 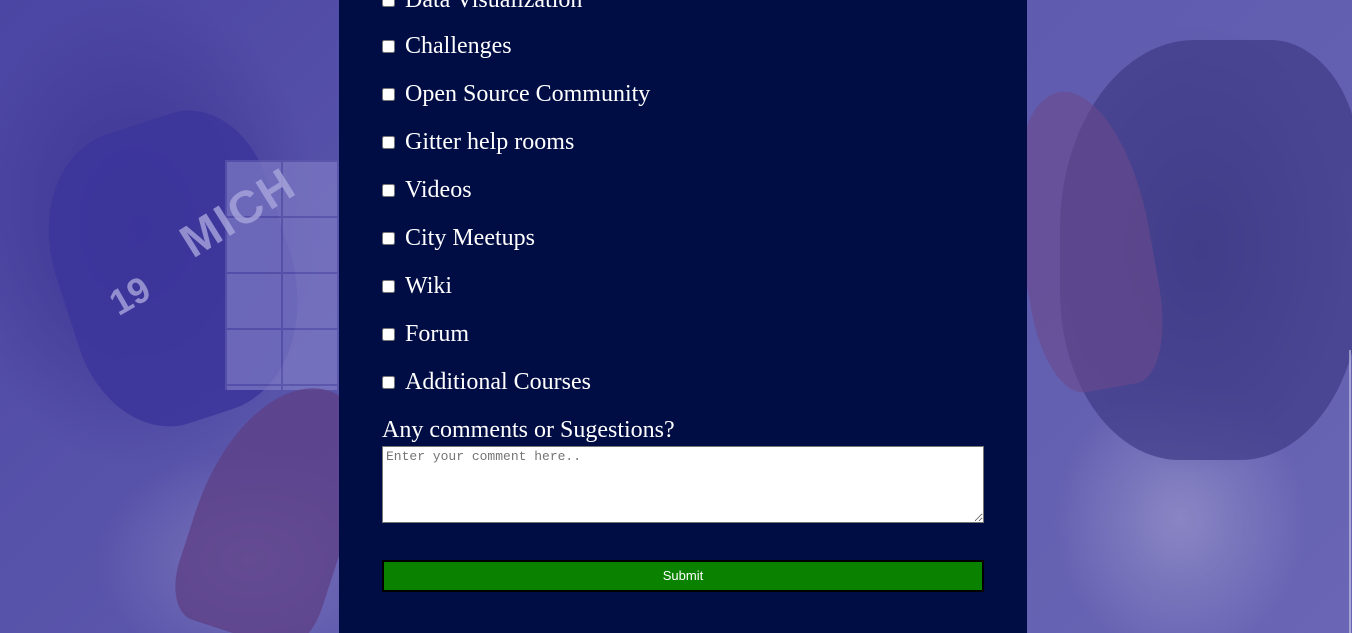 I want to click on option-label: Wiki, so click(x=429, y=286).